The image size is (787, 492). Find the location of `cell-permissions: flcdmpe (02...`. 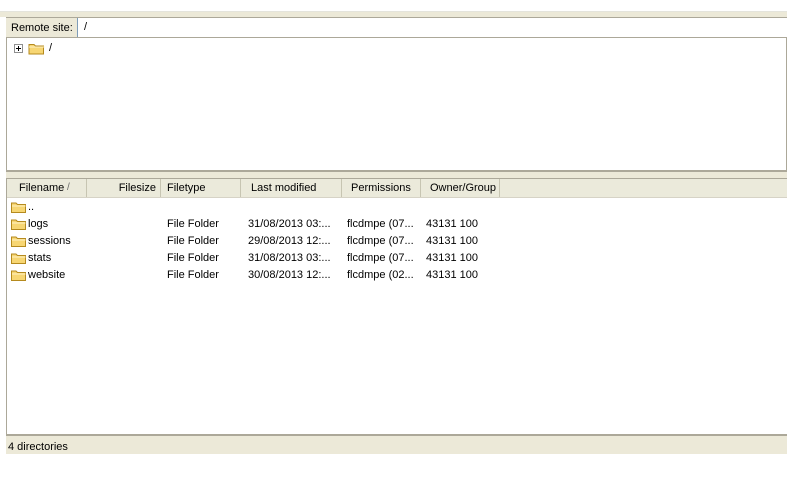

cell-permissions: flcdmpe (02... is located at coordinates (380, 275).